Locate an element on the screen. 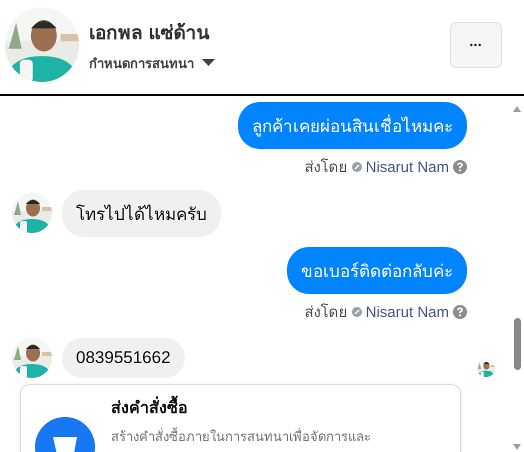 The width and height of the screenshot is (524, 452). order-card: ส่งคำสั่งซื้อ สร้างคำสั่งซื้อภายในการสนทนาเพื่อจัดการและ is located at coordinates (240, 418).